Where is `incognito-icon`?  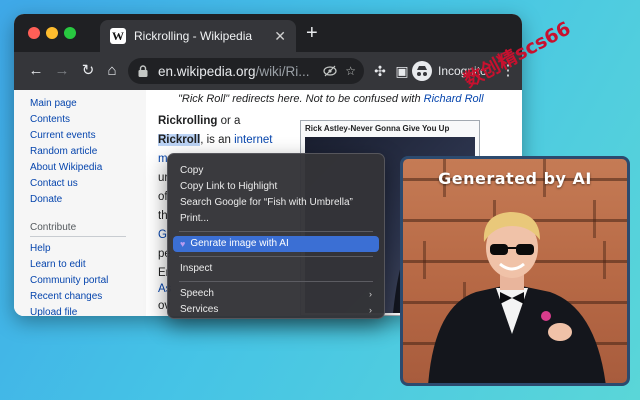 incognito-icon is located at coordinates (422, 71).